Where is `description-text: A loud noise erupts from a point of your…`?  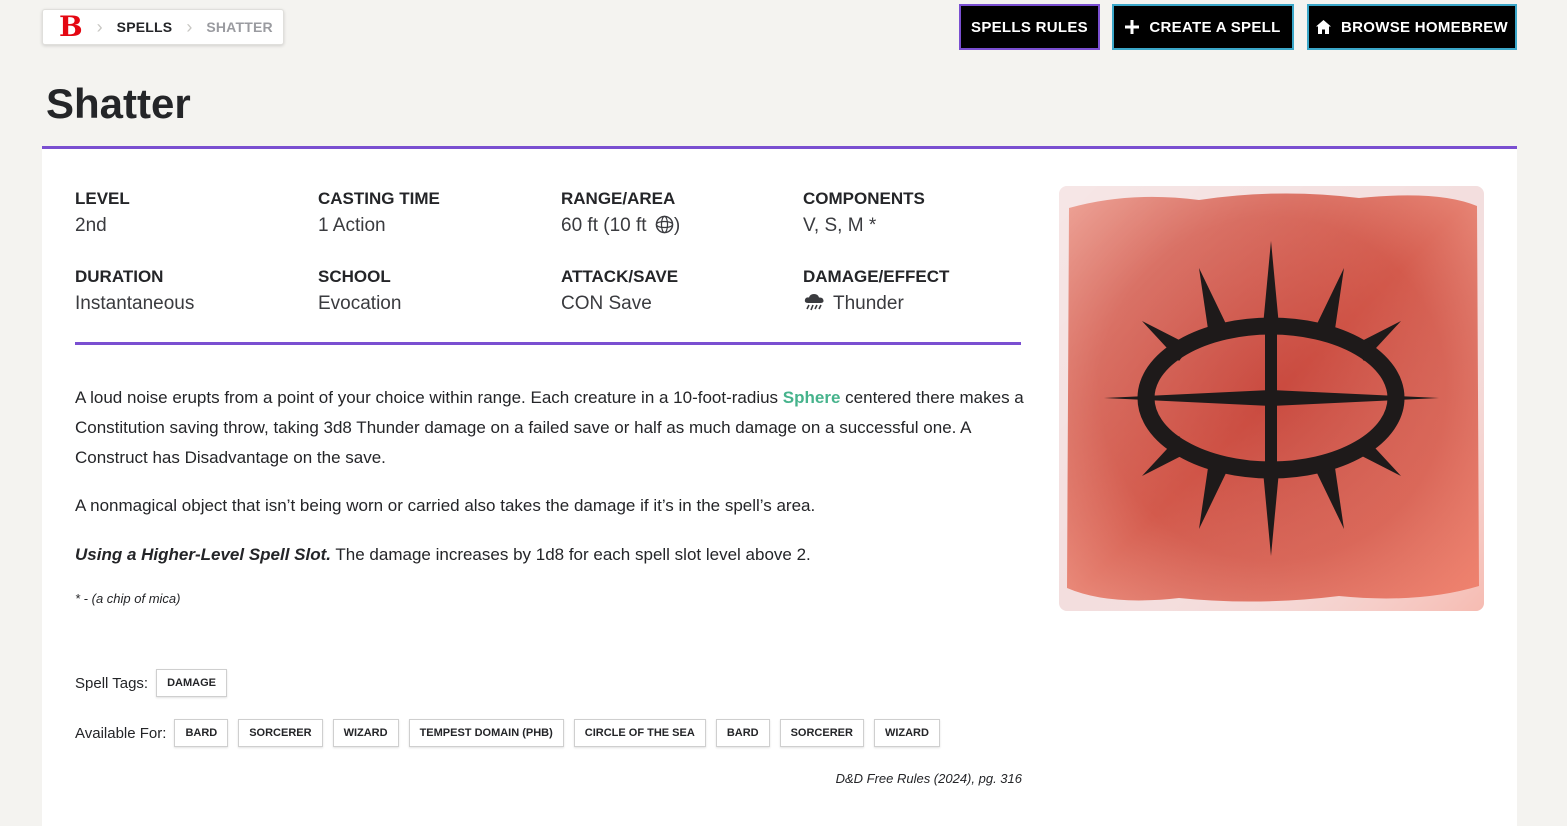 description-text: A loud noise erupts from a point of your… is located at coordinates (429, 397).